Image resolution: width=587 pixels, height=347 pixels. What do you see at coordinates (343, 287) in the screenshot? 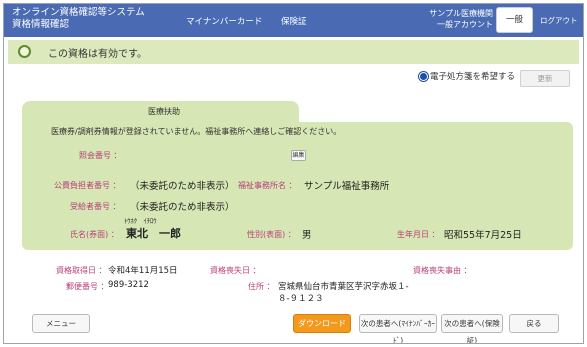
I see `address-line1: 宮城県仙台市青葉区芋沢字赤坂１-` at bounding box center [343, 287].